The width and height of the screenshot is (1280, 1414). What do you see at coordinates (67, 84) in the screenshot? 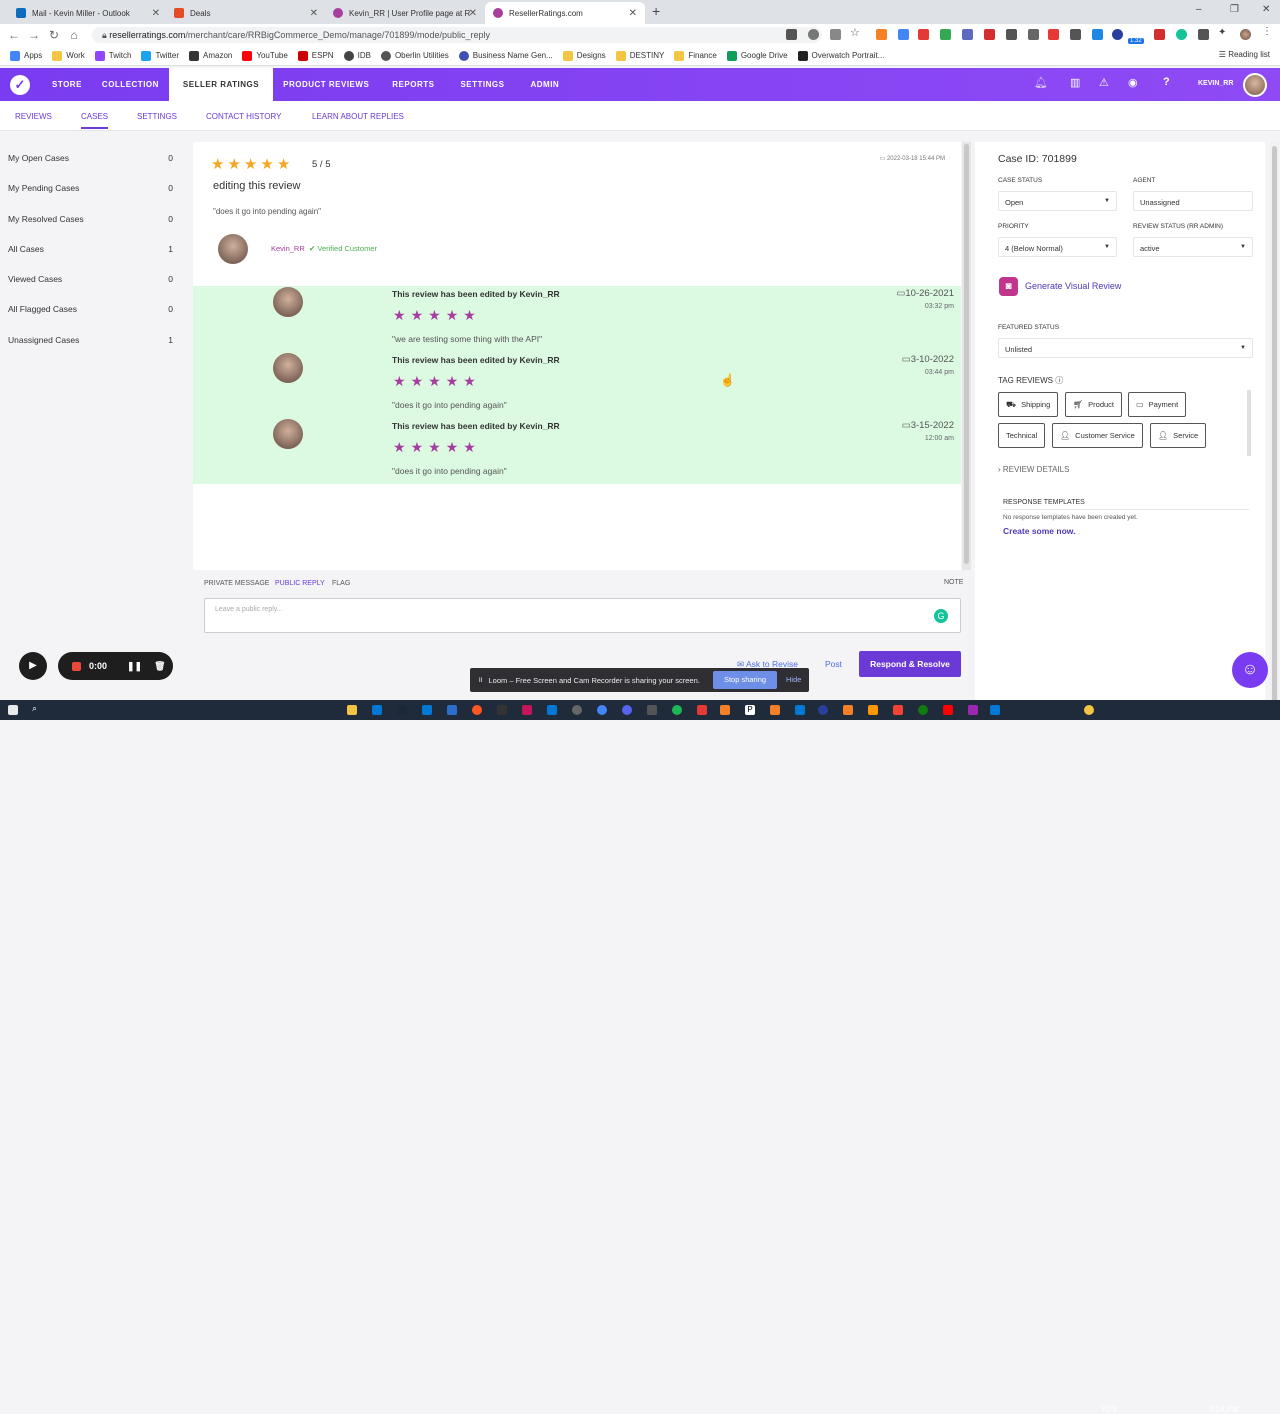
I see `nav-store: STORE` at bounding box center [67, 84].